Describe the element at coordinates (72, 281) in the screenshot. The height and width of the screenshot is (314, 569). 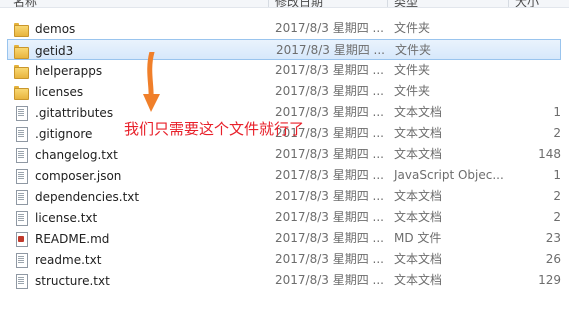
I see `file-name: structure.txt` at that location.